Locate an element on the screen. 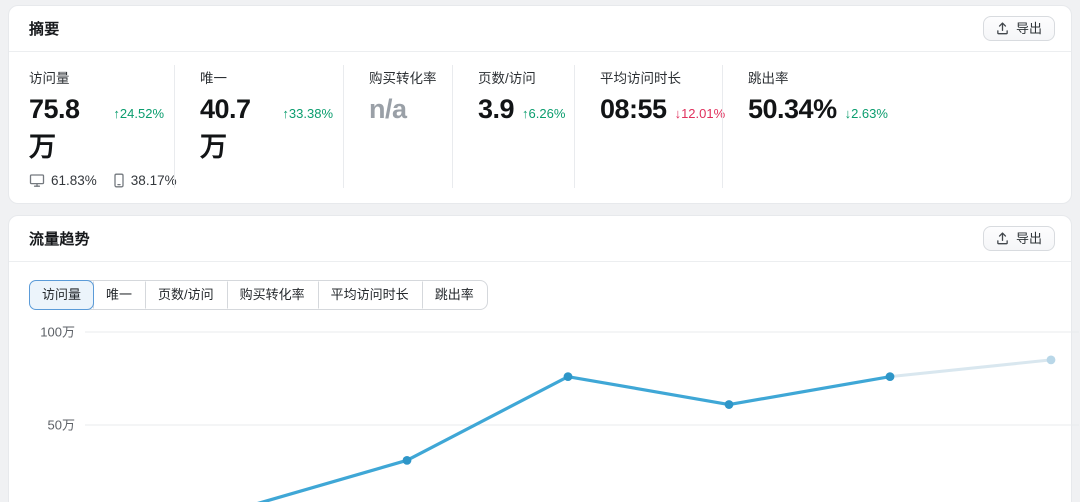 This screenshot has width=1080, height=502. metric-label: 跳出率 is located at coordinates (768, 78).